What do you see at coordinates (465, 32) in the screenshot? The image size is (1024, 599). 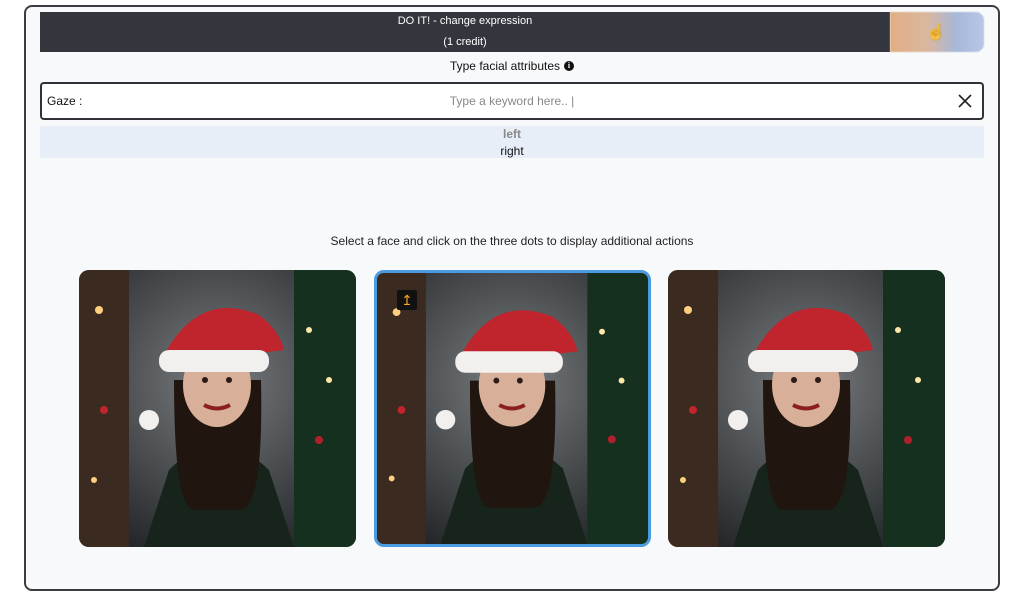 I see `do-it-button: DO IT! - change expression (1 credit)` at bounding box center [465, 32].